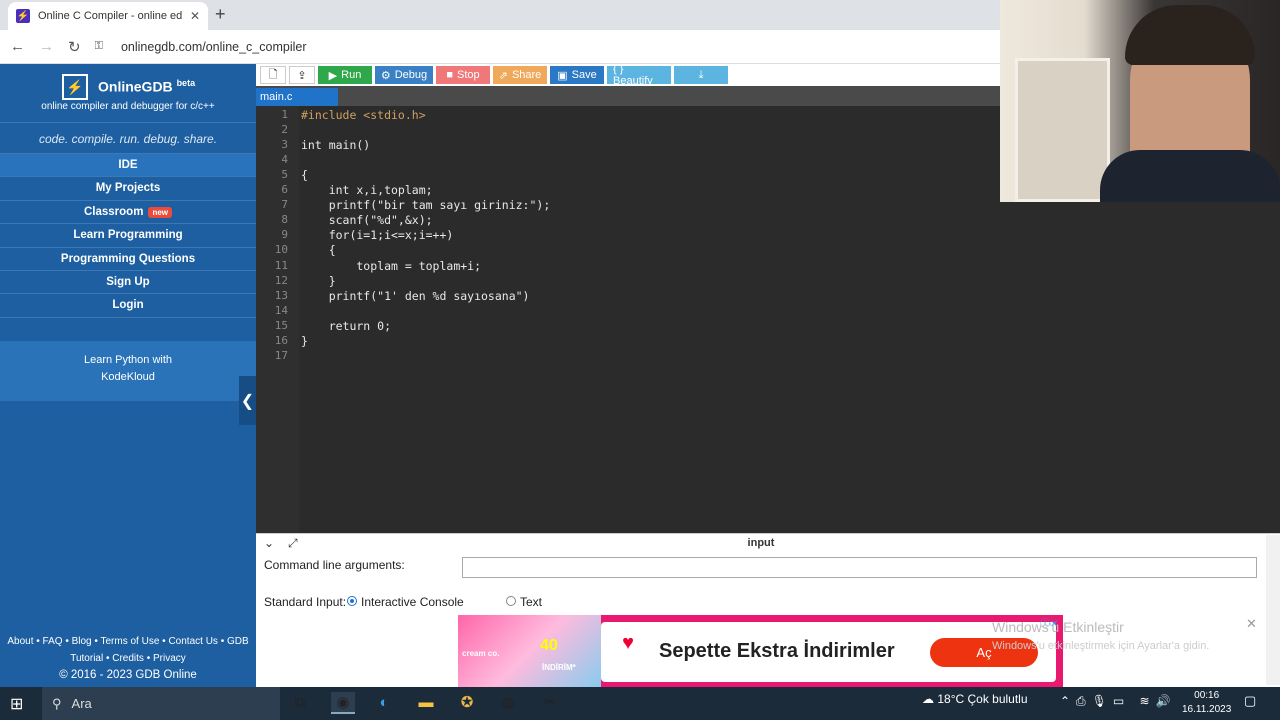 The height and width of the screenshot is (720, 1280). Describe the element at coordinates (1273, 610) in the screenshot. I see `input-panel-scrollbar` at that location.